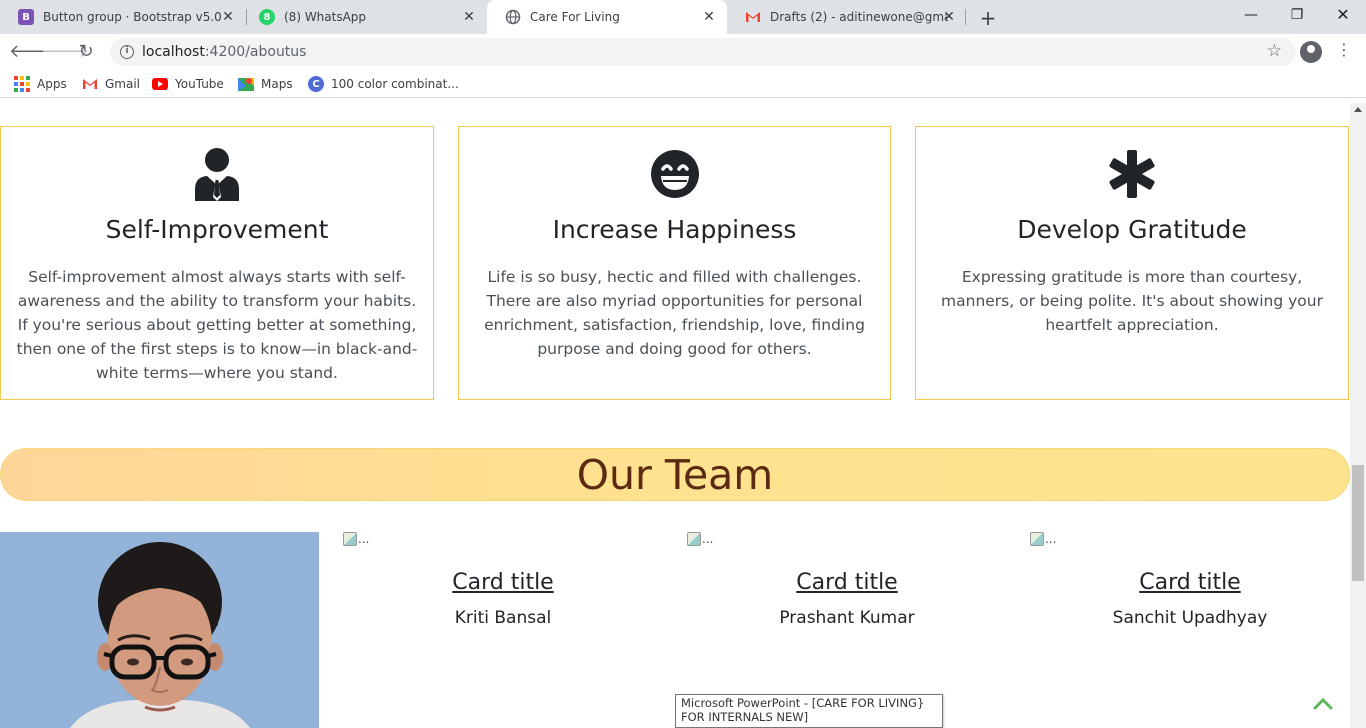 The width and height of the screenshot is (1366, 728). Describe the element at coordinates (22, 84) in the screenshot. I see `apps-grid-icon` at that location.